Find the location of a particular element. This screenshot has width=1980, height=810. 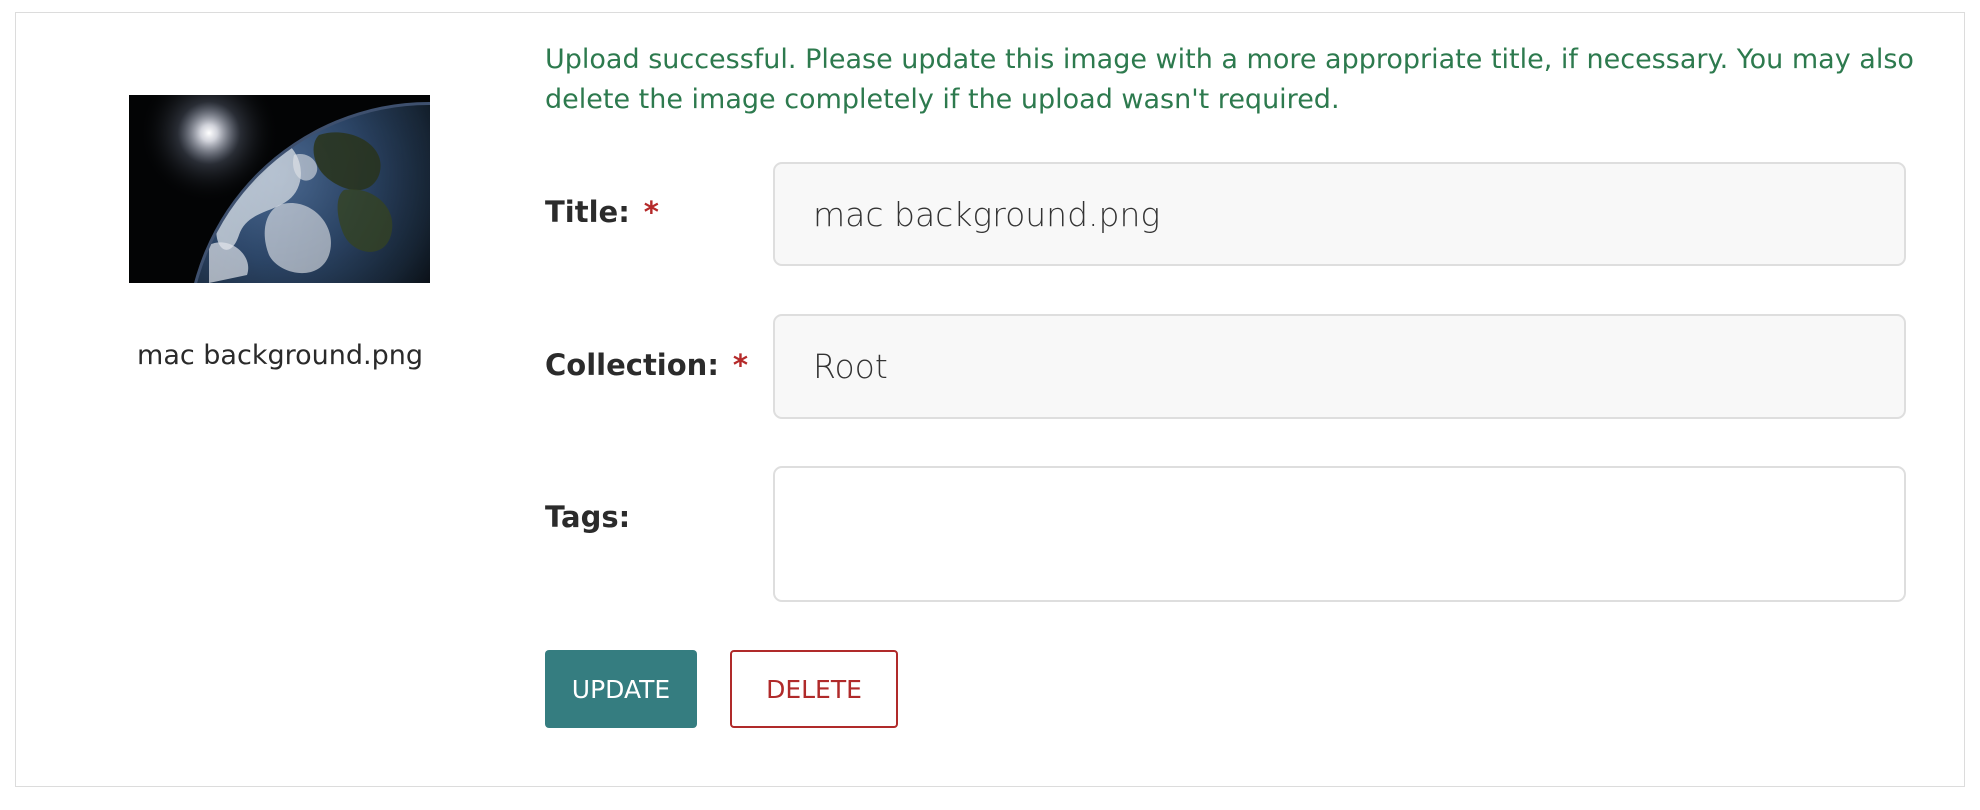

delete-button: DELETE is located at coordinates (814, 689).